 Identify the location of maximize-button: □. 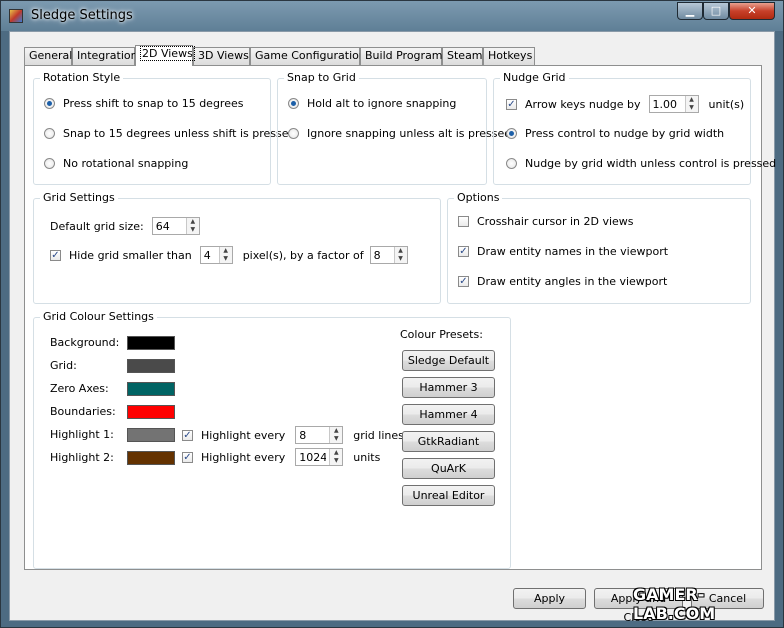
(716, 11).